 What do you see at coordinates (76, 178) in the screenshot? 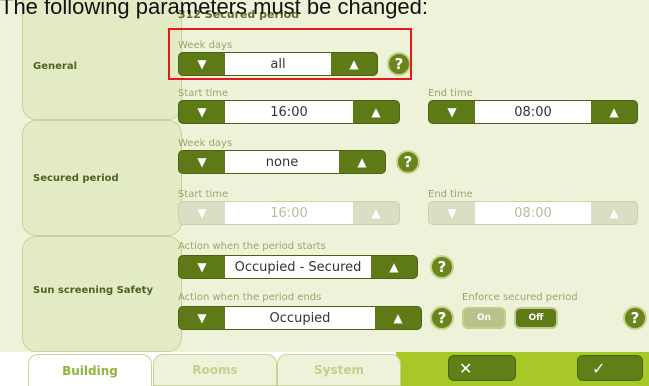
I see `section-secured-label: Secured period` at bounding box center [76, 178].